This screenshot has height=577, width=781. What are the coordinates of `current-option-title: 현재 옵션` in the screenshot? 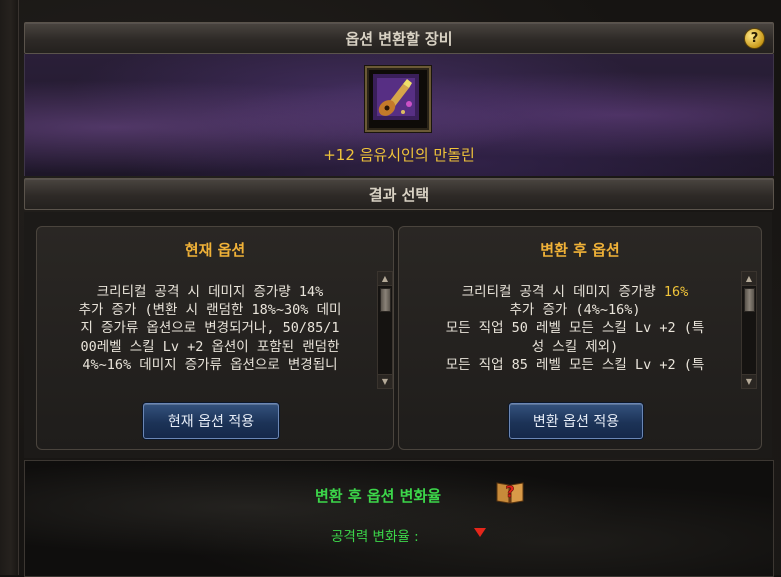 It's located at (215, 250).